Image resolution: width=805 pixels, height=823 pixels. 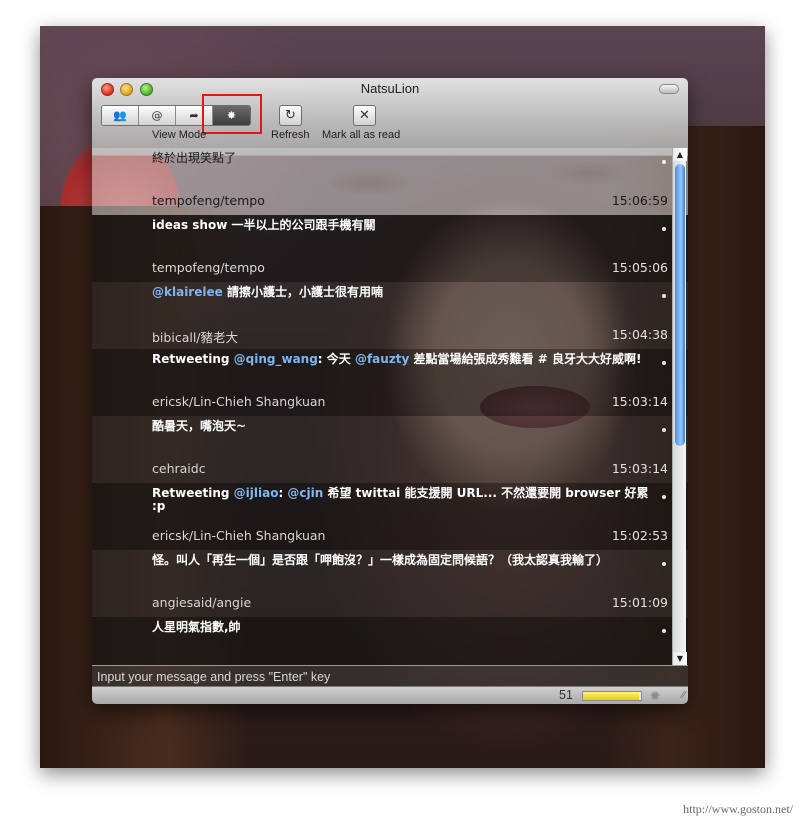 What do you see at coordinates (194, 115) in the screenshot?
I see `sent-icon: ➦` at bounding box center [194, 115].